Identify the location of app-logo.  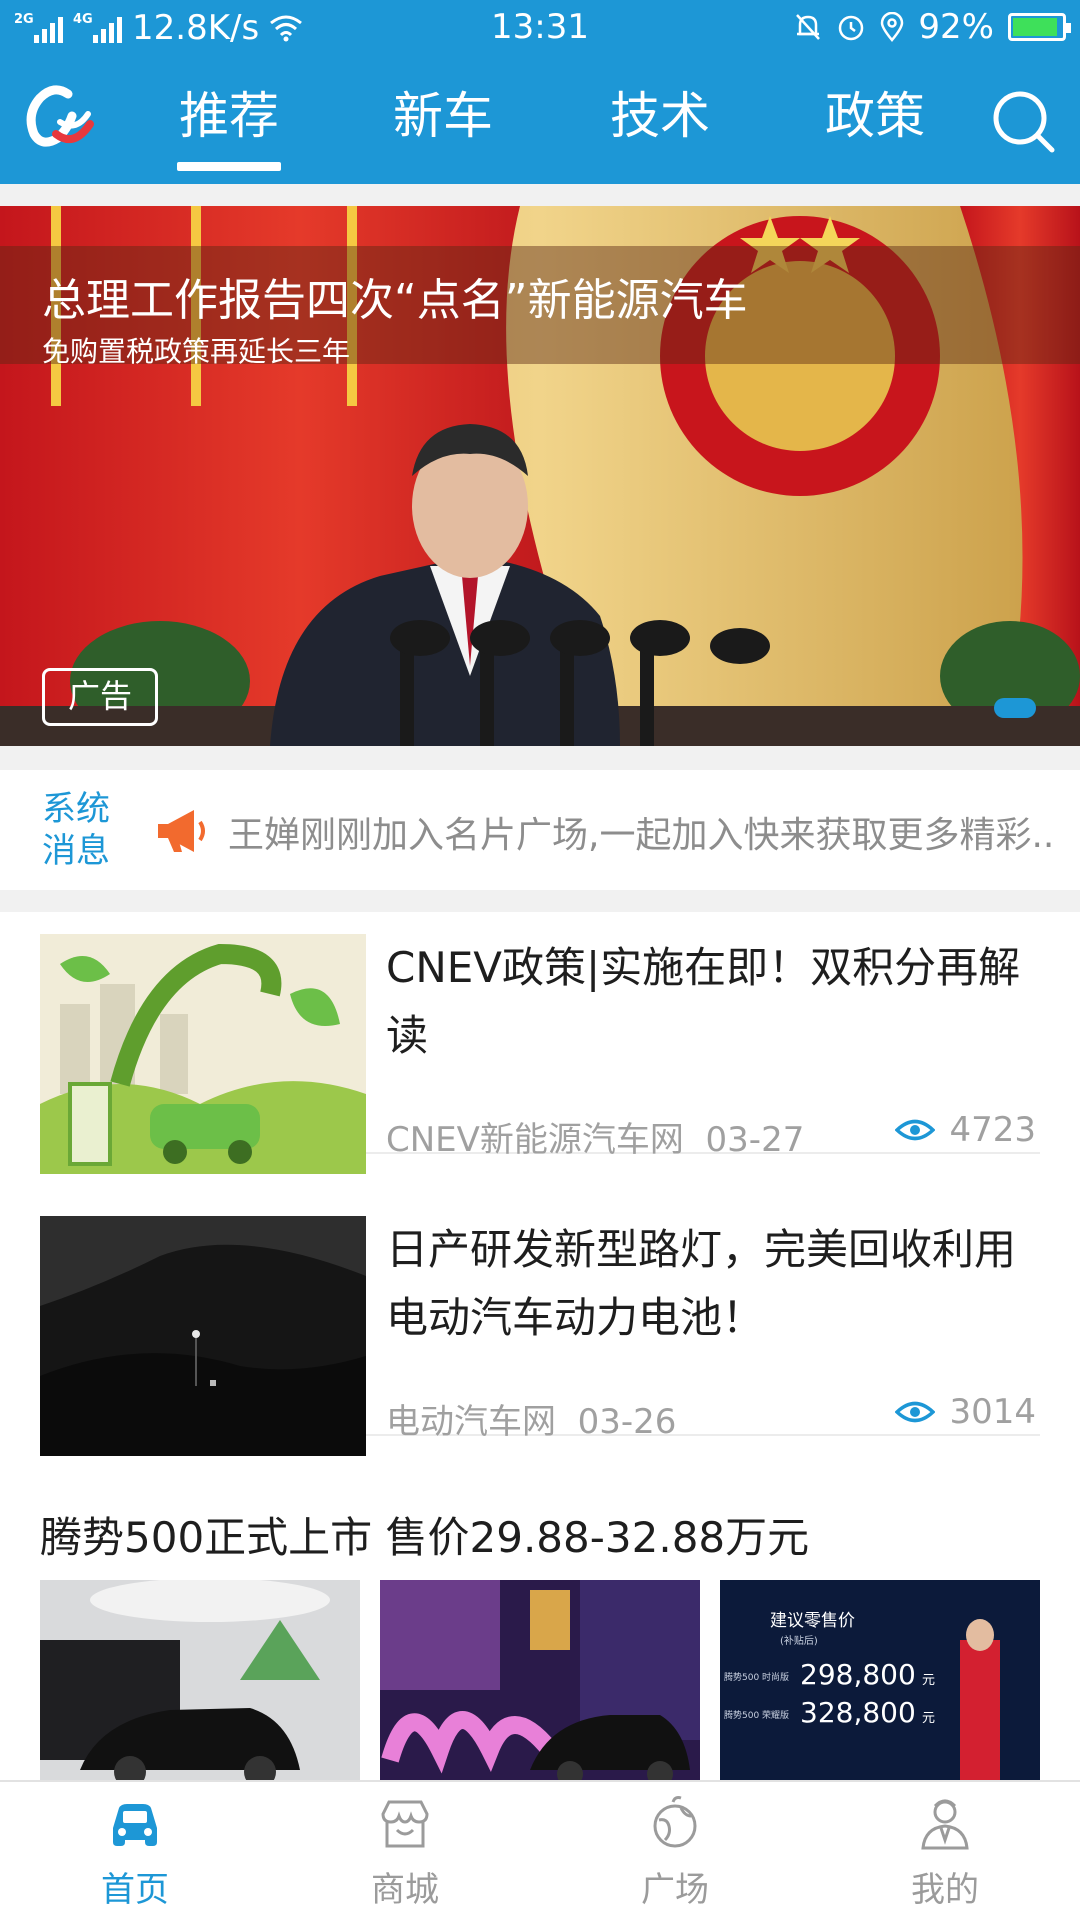
(59, 119).